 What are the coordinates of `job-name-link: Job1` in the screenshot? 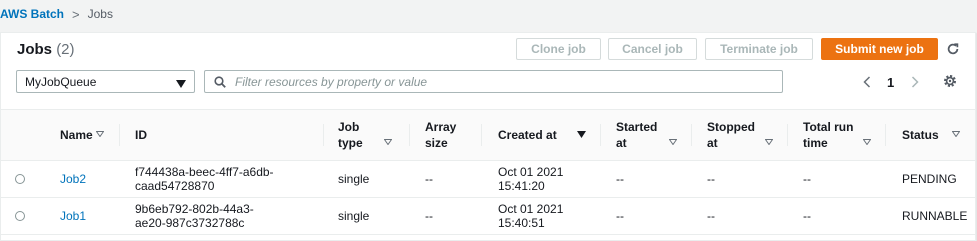 It's located at (73, 216).